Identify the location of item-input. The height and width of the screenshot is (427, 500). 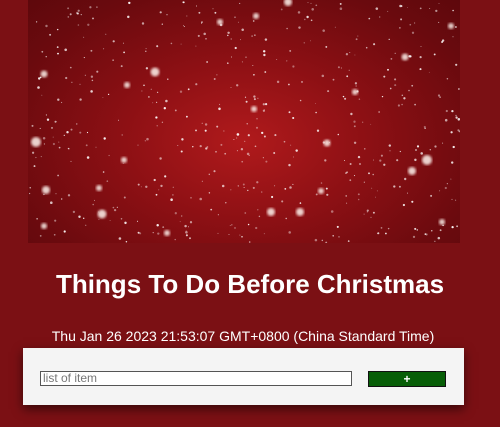
(196, 378).